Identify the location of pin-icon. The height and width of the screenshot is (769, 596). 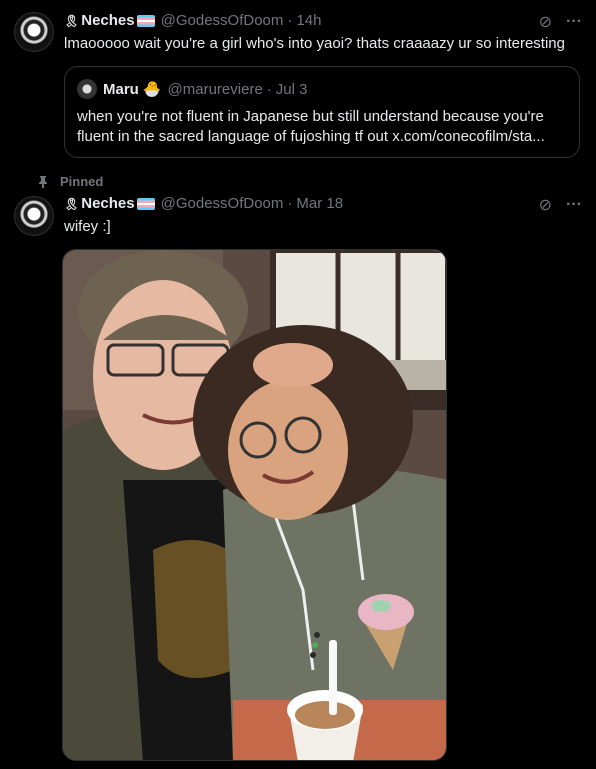
(43, 181).